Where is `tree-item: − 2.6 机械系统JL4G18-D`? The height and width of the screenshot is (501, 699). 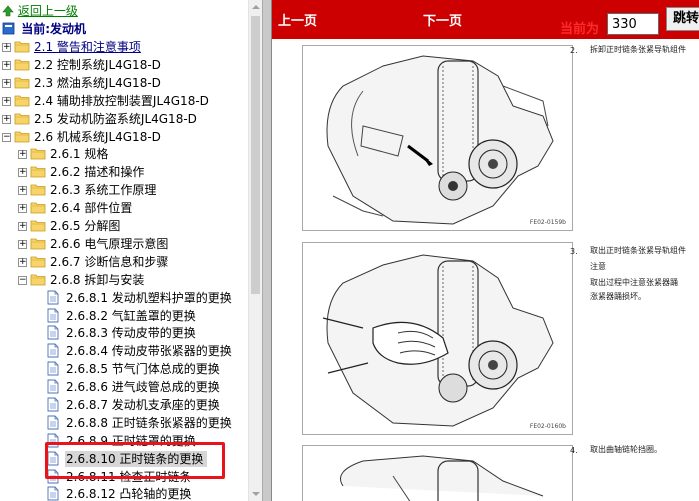
tree-item: − 2.6 机械系统JL4G18-D is located at coordinates (122, 137).